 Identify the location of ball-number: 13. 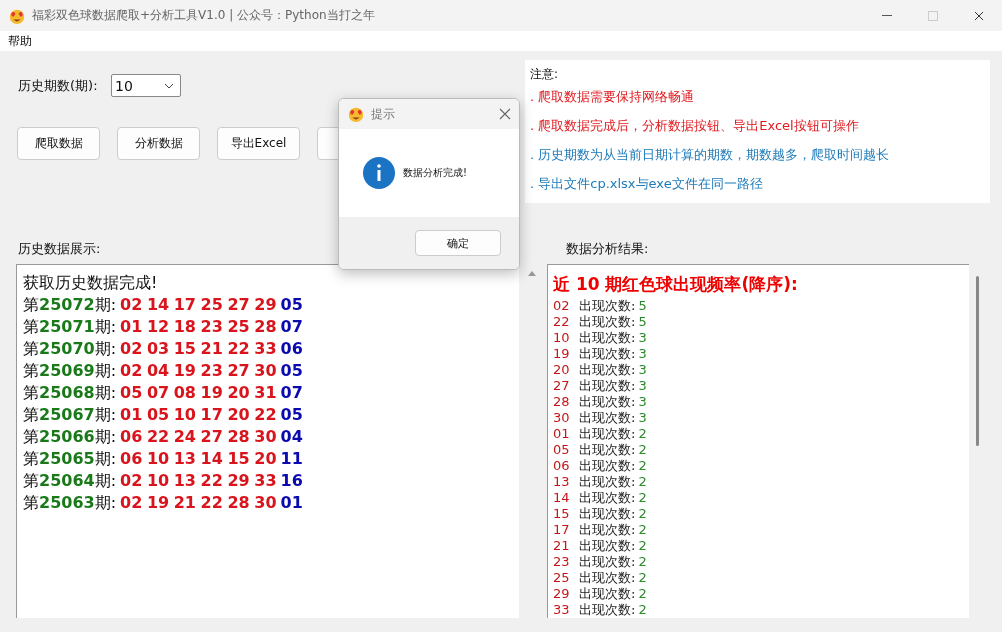
(562, 482).